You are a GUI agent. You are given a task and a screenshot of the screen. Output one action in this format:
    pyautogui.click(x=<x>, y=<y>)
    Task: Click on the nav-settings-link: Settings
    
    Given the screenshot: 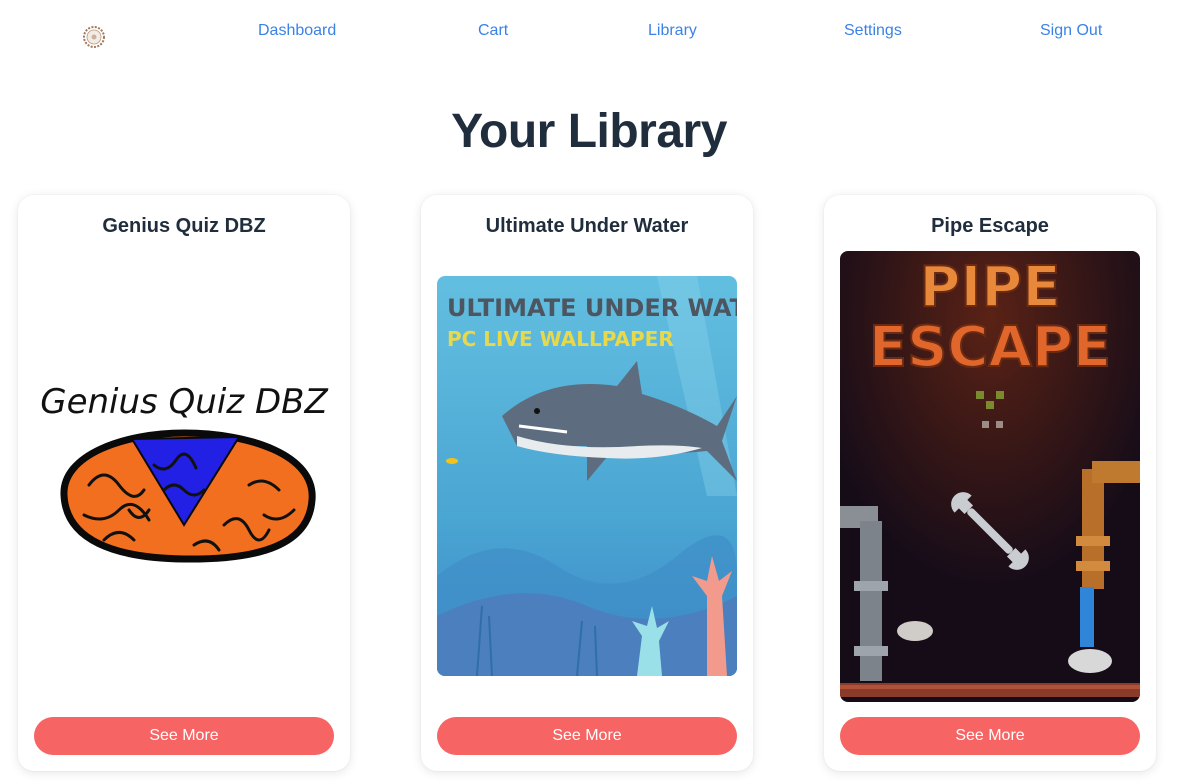 What is the action you would take?
    pyautogui.click(x=873, y=31)
    